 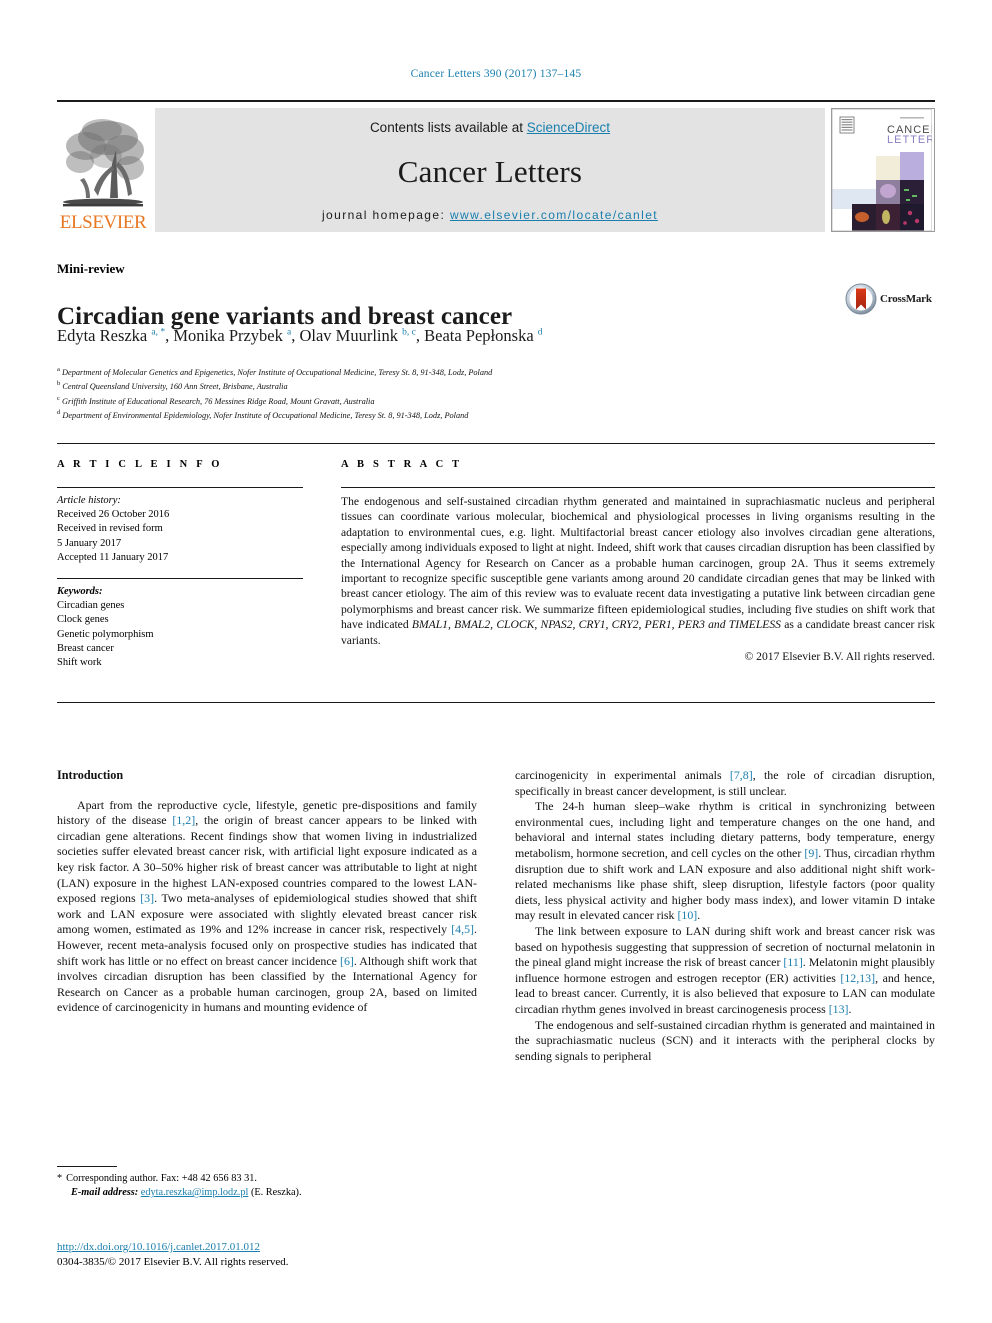 What do you see at coordinates (402, 464) in the screenshot?
I see `abstract-heading: A B S T R A C T` at bounding box center [402, 464].